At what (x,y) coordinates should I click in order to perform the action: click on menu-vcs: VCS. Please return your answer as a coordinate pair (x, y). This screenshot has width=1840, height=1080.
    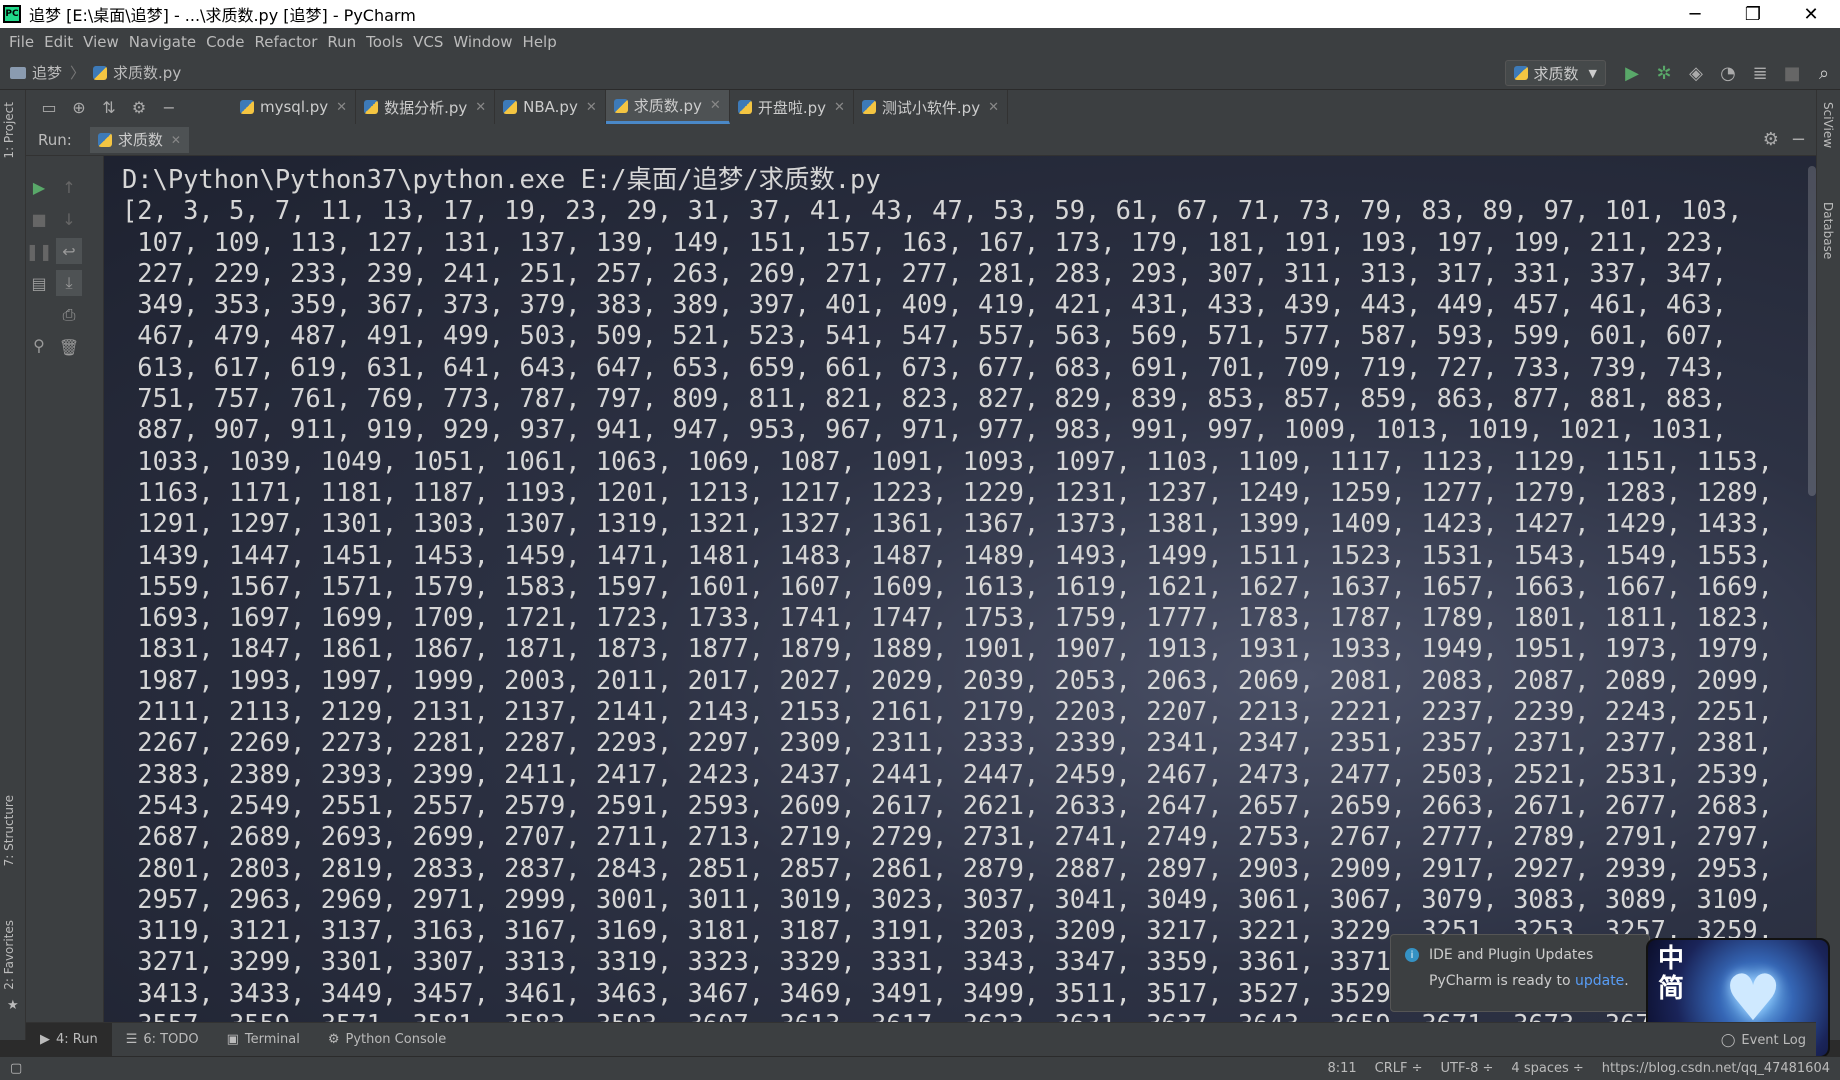
    Looking at the image, I should click on (428, 42).